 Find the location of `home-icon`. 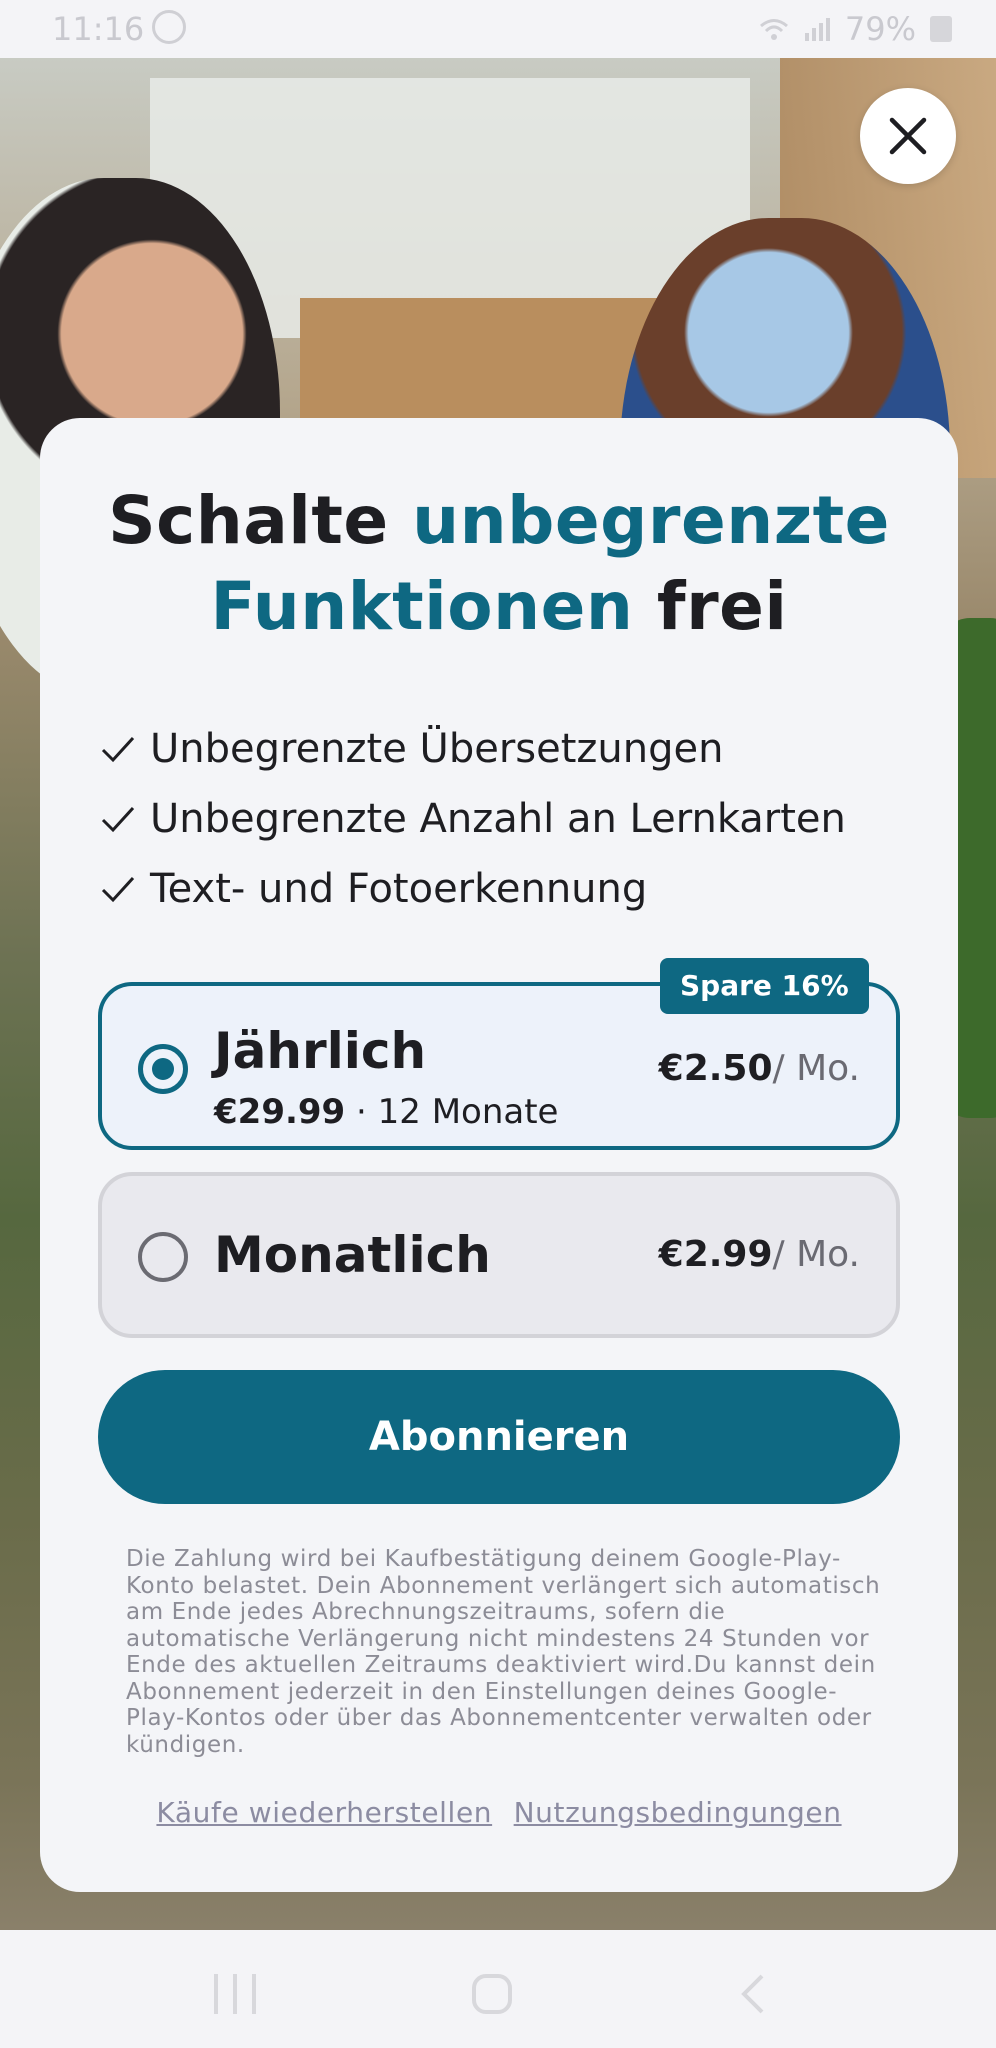

home-icon is located at coordinates (492, 1994).